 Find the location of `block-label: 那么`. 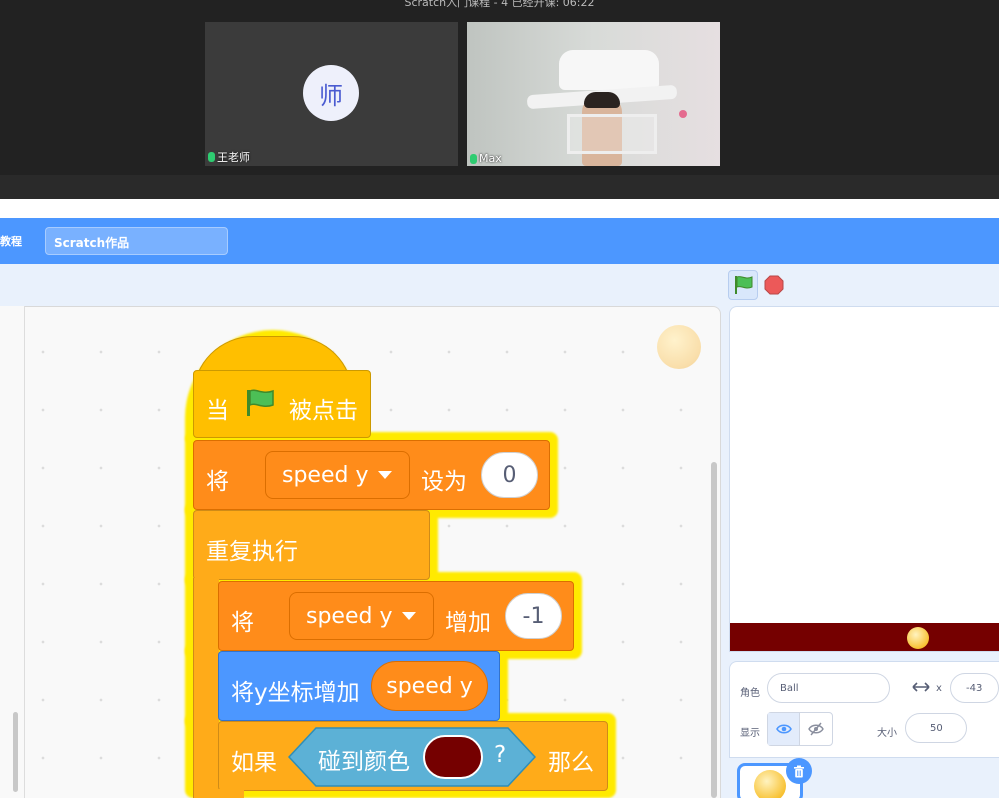

block-label: 那么 is located at coordinates (571, 763).